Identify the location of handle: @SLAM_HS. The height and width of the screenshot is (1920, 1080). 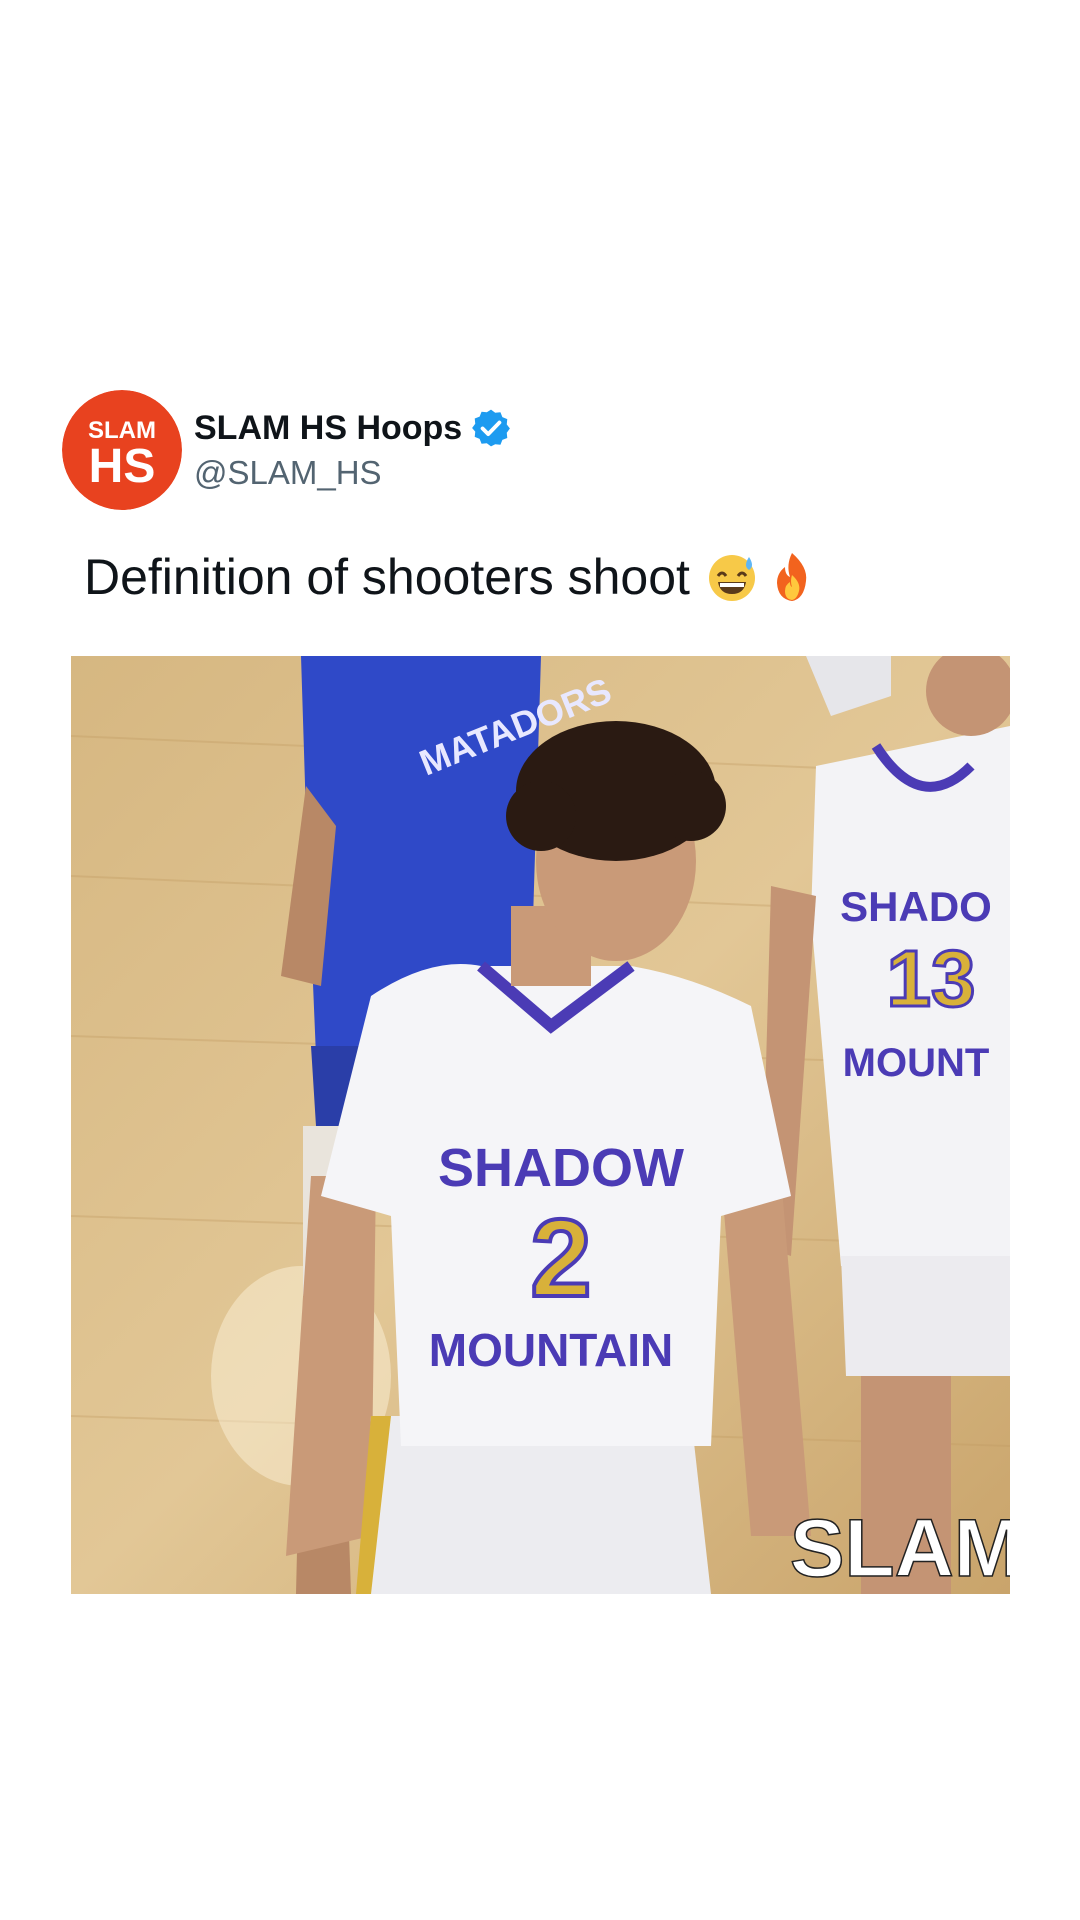
(288, 473).